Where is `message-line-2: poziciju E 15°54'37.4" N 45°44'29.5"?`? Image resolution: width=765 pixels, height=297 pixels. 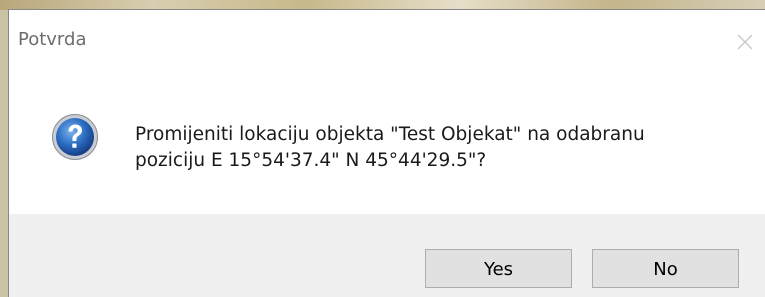
message-line-2: poziciju E 15°54'37.4" N 45°44'29.5"? is located at coordinates (311, 160).